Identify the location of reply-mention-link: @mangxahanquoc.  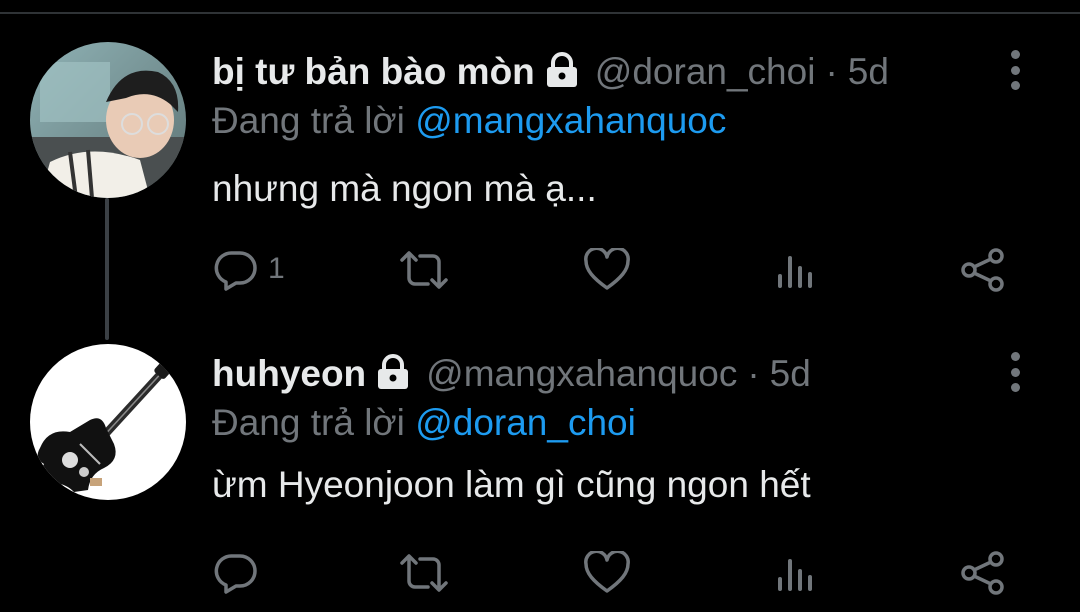
(570, 120).